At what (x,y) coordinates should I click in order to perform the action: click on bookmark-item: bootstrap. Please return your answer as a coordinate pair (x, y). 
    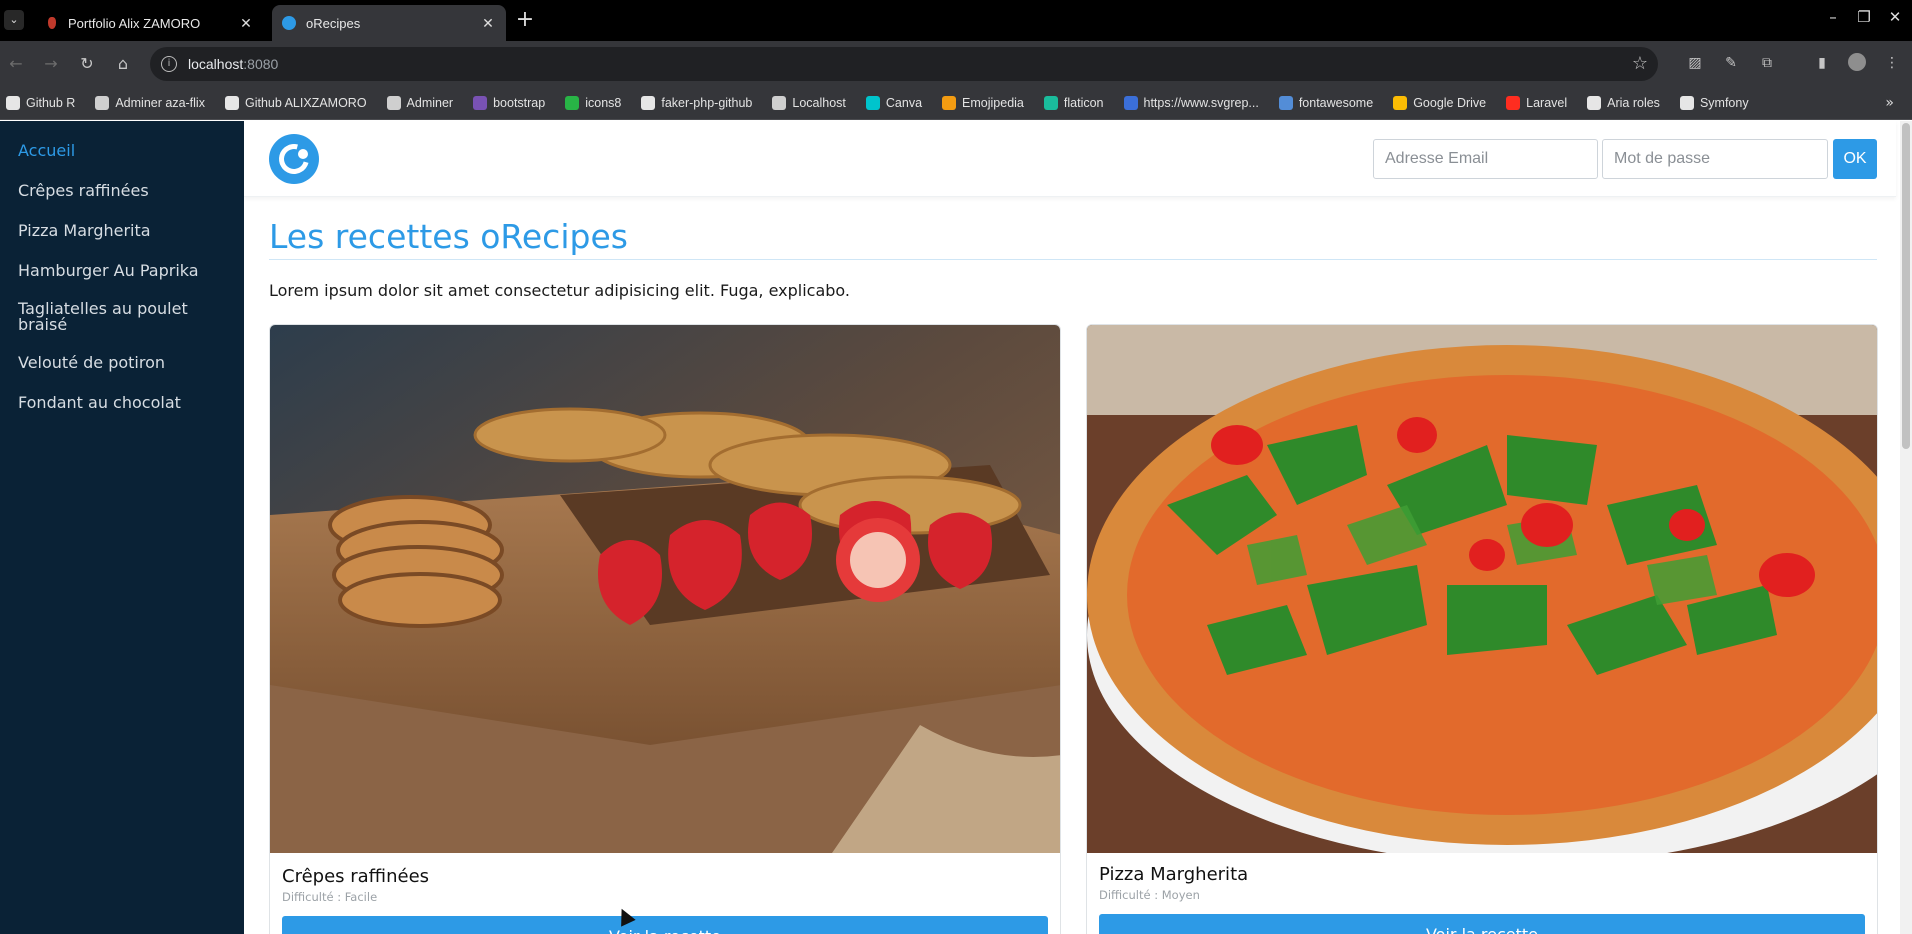
    Looking at the image, I should click on (509, 103).